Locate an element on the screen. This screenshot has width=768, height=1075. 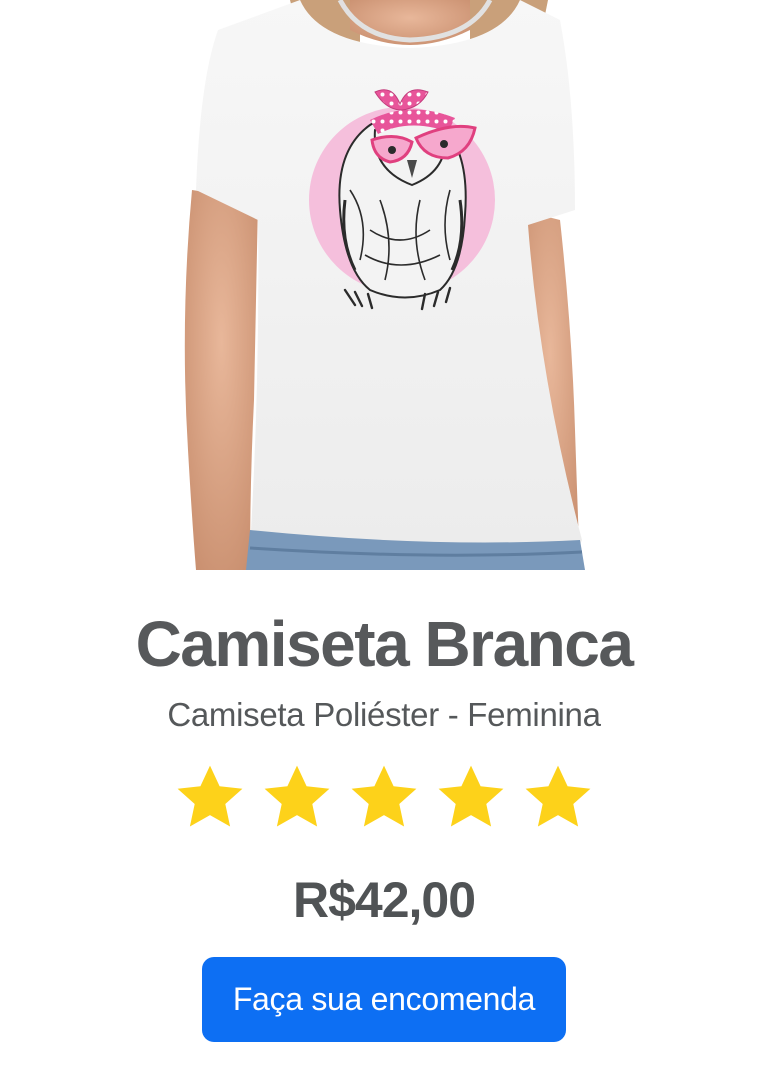
rating-stars is located at coordinates (384, 798).